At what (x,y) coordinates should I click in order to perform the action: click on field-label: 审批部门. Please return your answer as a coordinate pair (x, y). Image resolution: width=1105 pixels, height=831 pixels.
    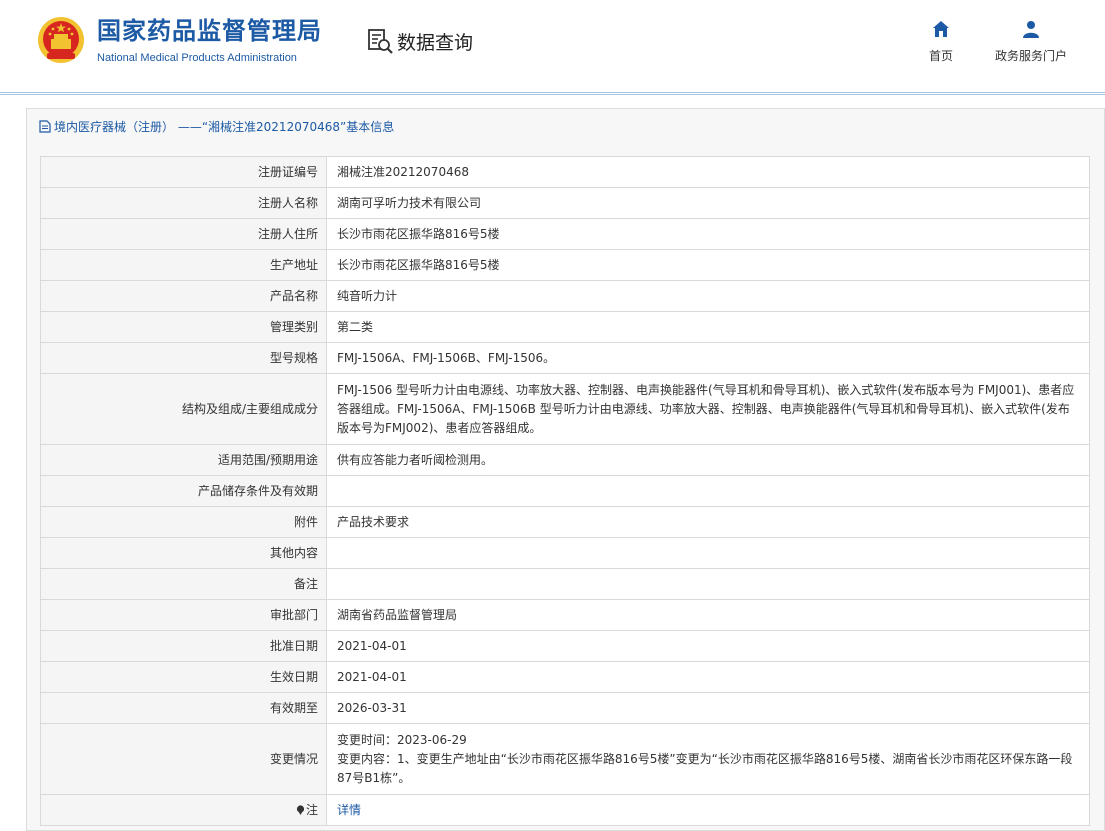
    Looking at the image, I should click on (183, 615).